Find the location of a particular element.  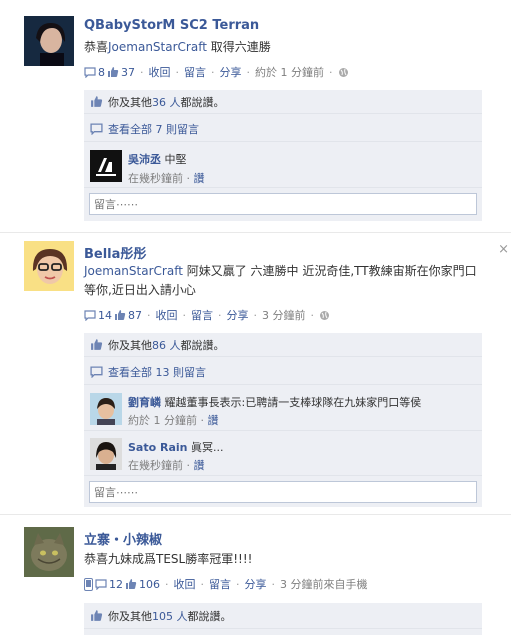

comment-body: 吳沛丞 中堅 is located at coordinates (157, 159).